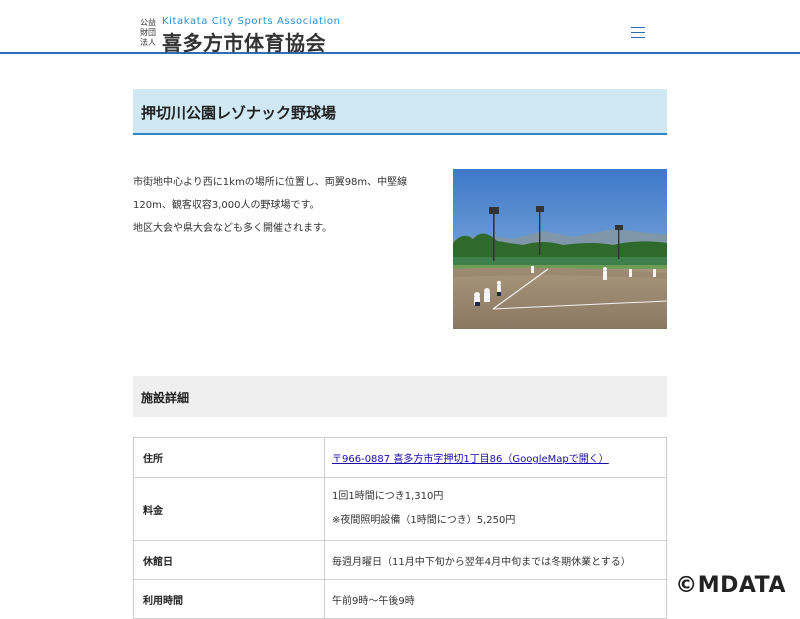 Image resolution: width=800 pixels, height=619 pixels. Describe the element at coordinates (400, 396) in the screenshot. I see `details-section-heading: 施設詳細` at that location.